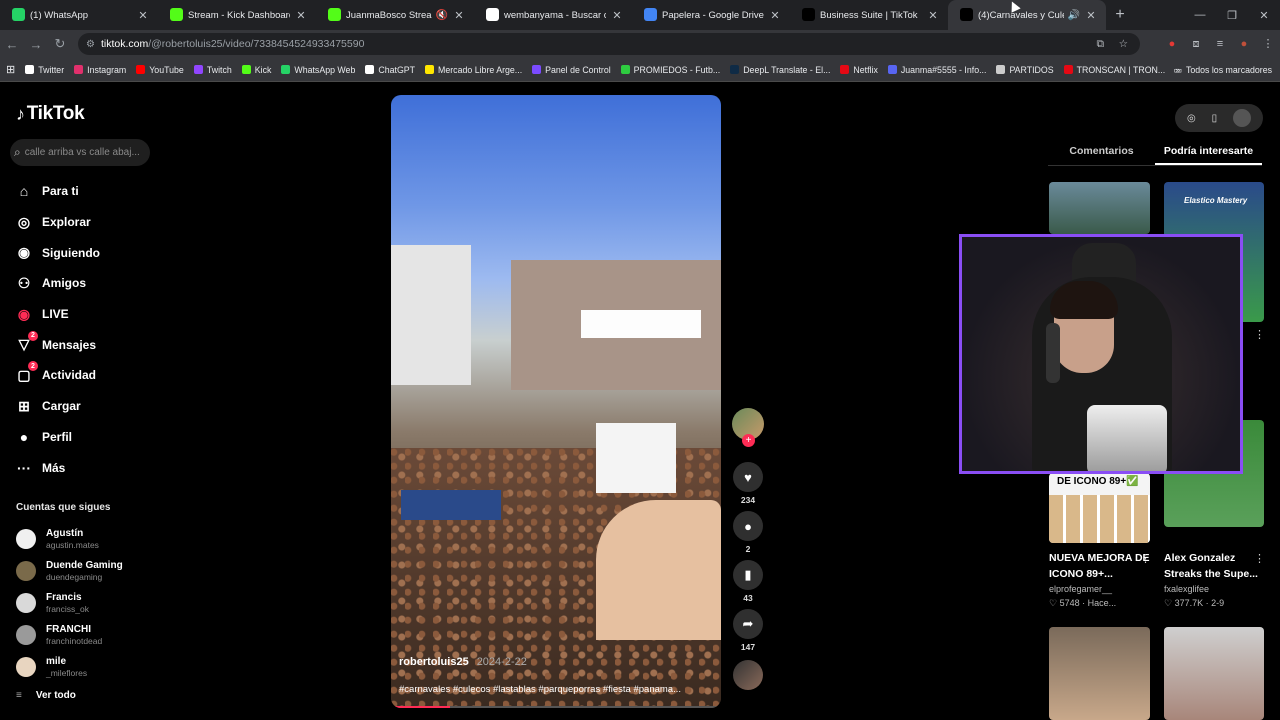 The height and width of the screenshot is (720, 1280). Describe the element at coordinates (44, 70) in the screenshot. I see `bookmark-item: Twitter` at that location.